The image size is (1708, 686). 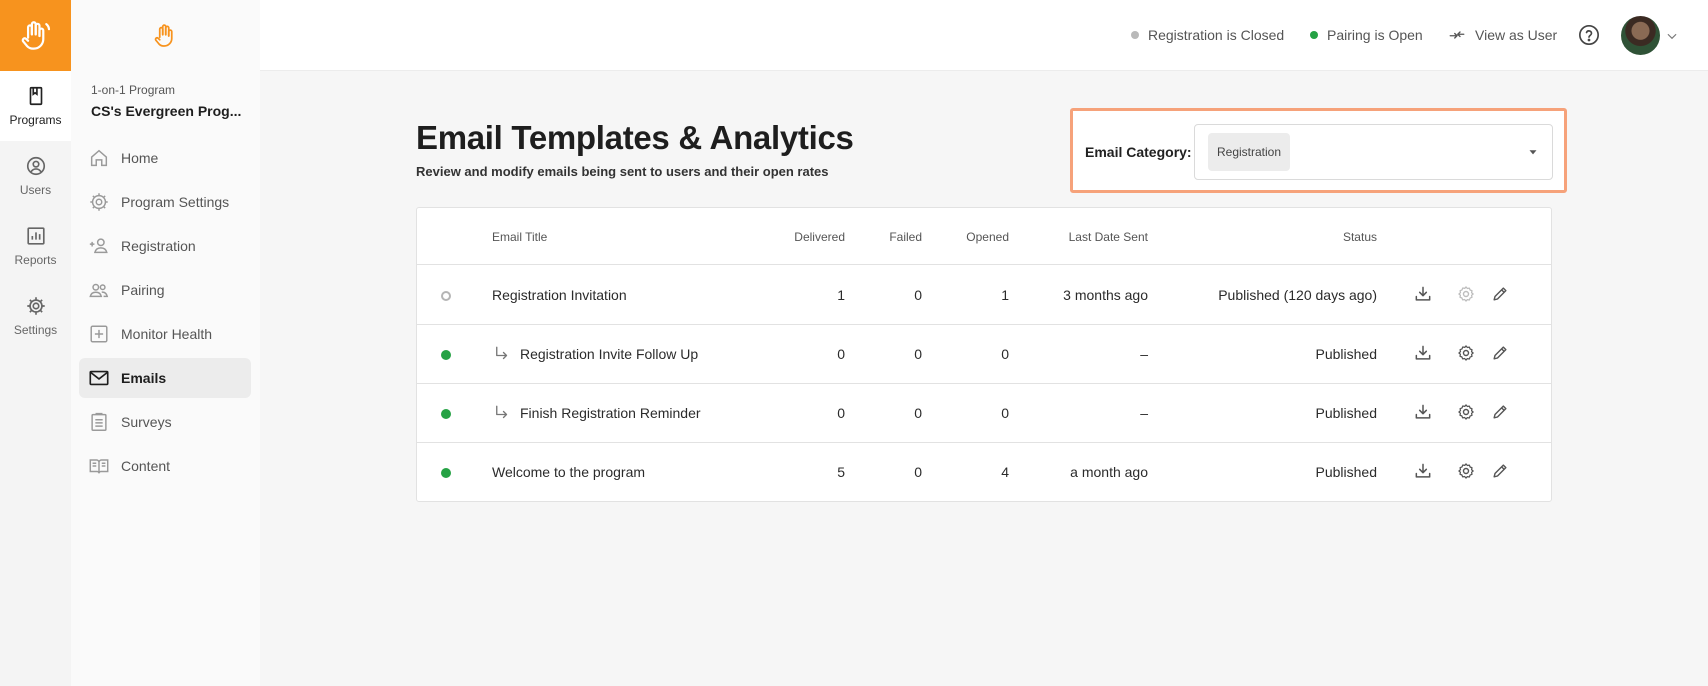 What do you see at coordinates (35, 120) in the screenshot?
I see `rail-label: Programs` at bounding box center [35, 120].